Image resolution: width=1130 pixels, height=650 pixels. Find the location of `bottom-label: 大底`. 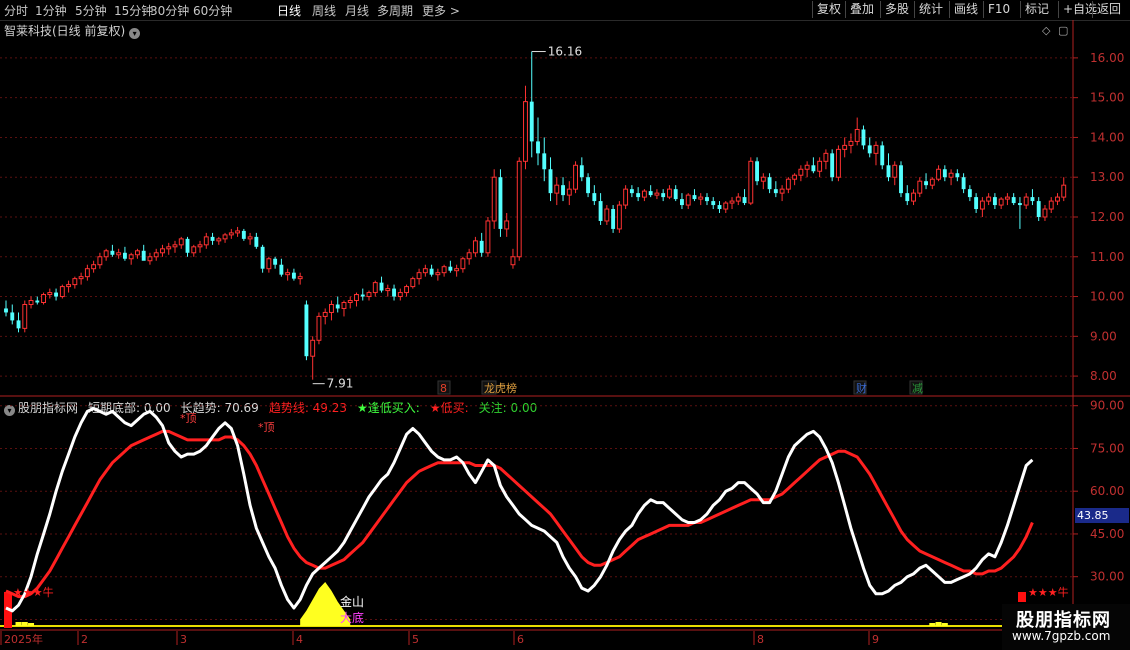

bottom-label: 大底 is located at coordinates (352, 617).